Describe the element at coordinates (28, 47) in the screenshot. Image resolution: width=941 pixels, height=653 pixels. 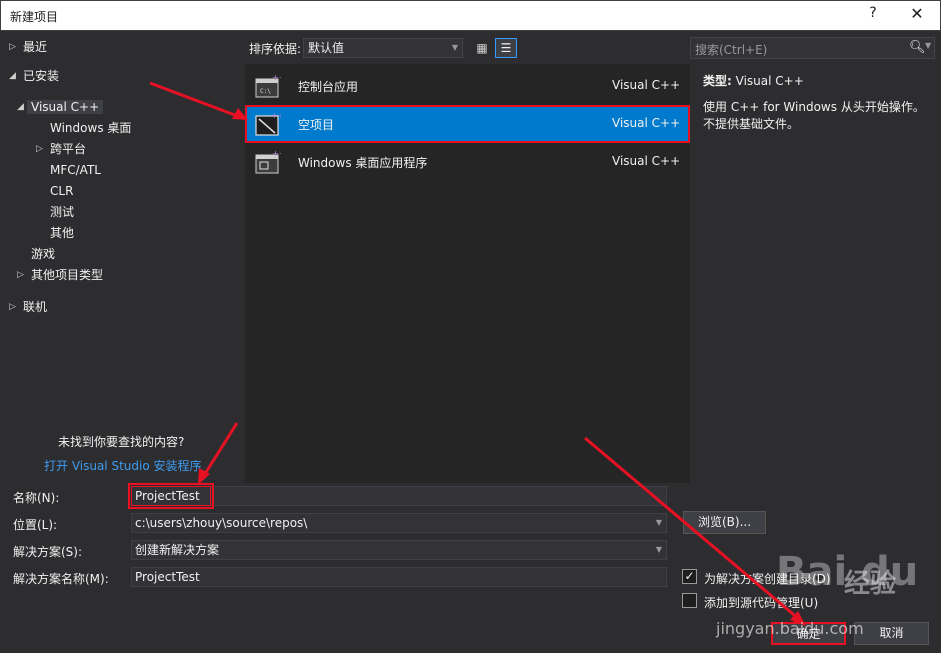
I see `tree-item-recent: ▷ 最近` at that location.